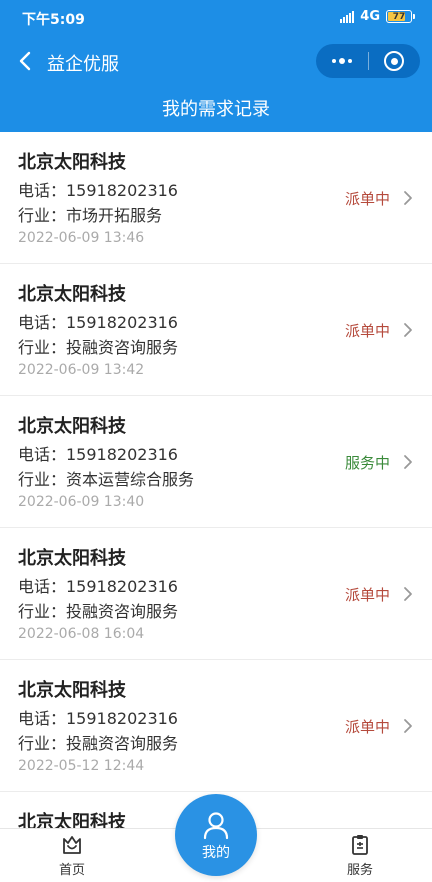 Image resolution: width=432 pixels, height=882 pixels. What do you see at coordinates (90, 215) in the screenshot?
I see `record-industry: 行业：市场开拓服务` at bounding box center [90, 215].